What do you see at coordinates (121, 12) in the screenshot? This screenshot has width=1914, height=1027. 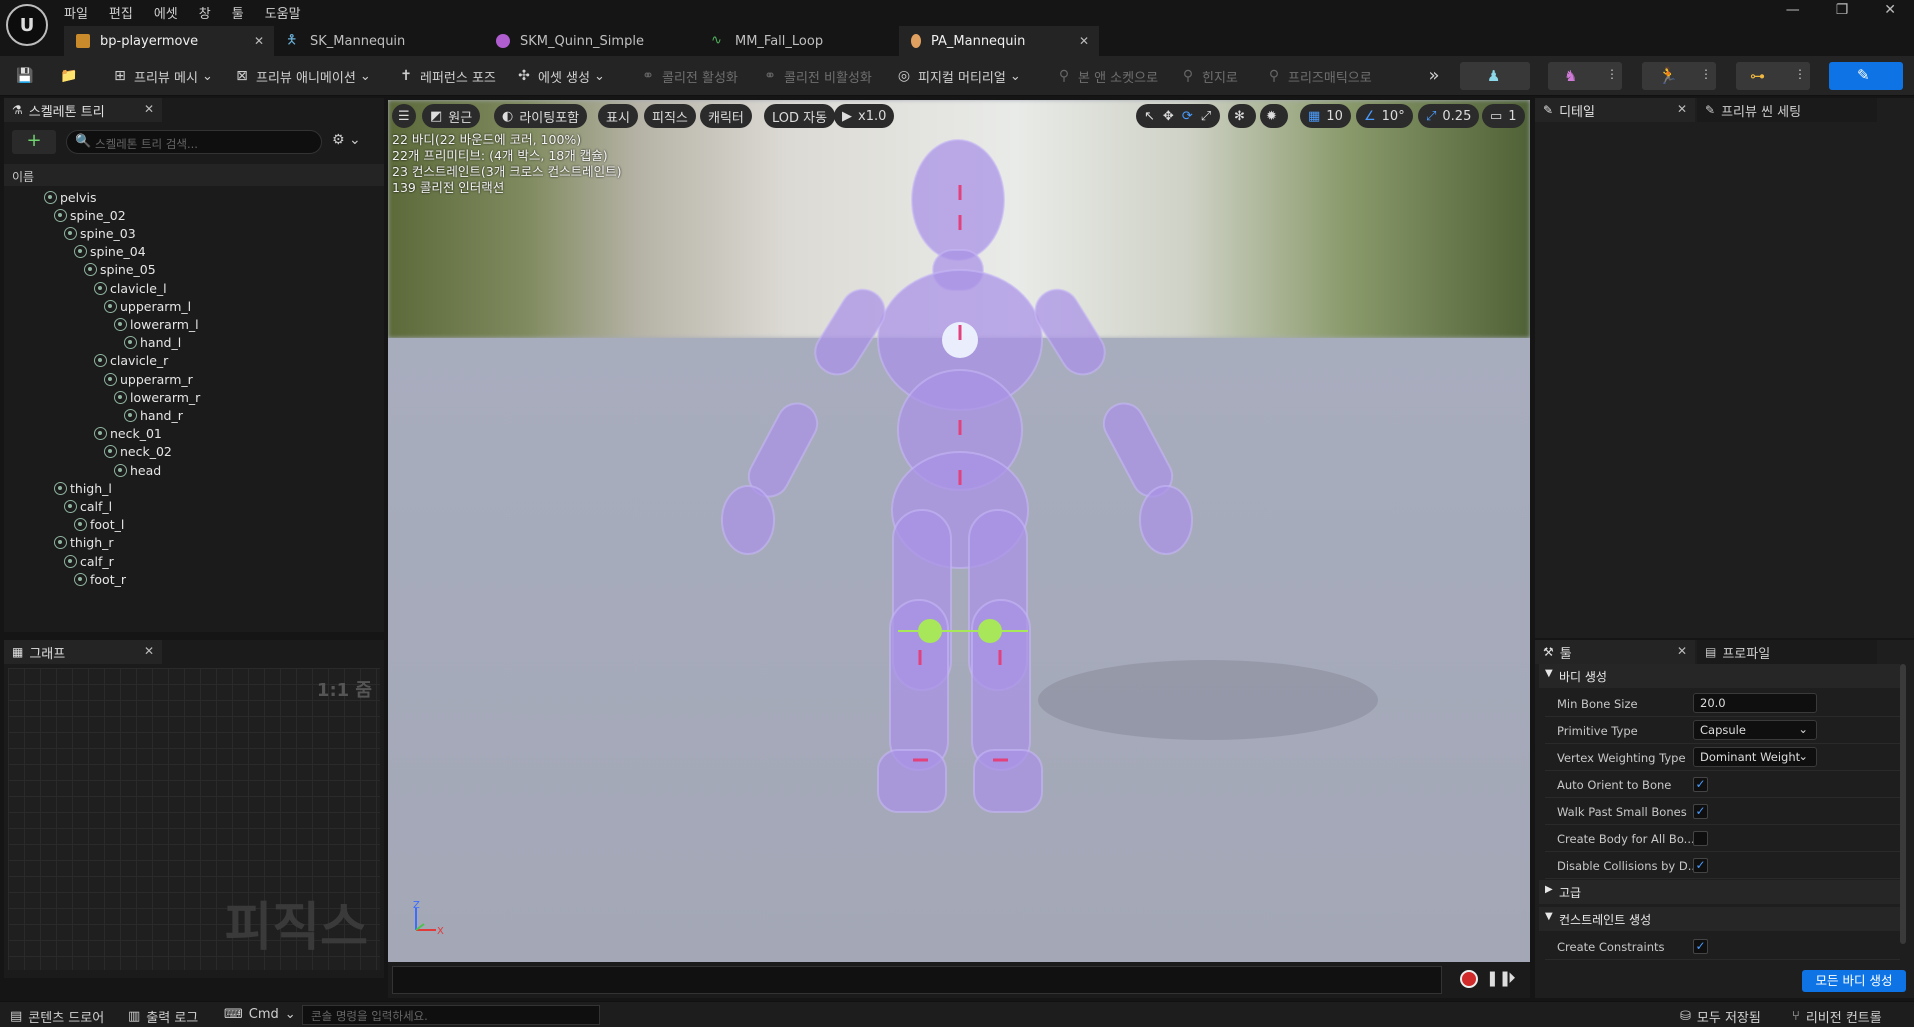 I see `menu-edit: 편집` at bounding box center [121, 12].